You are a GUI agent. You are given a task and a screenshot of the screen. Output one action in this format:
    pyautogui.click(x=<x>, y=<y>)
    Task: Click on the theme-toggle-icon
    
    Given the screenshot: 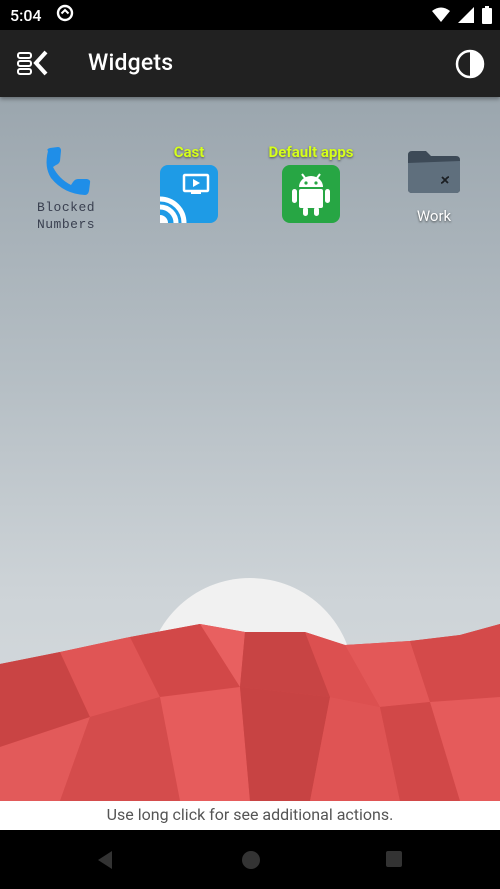 What is the action you would take?
    pyautogui.click(x=470, y=64)
    